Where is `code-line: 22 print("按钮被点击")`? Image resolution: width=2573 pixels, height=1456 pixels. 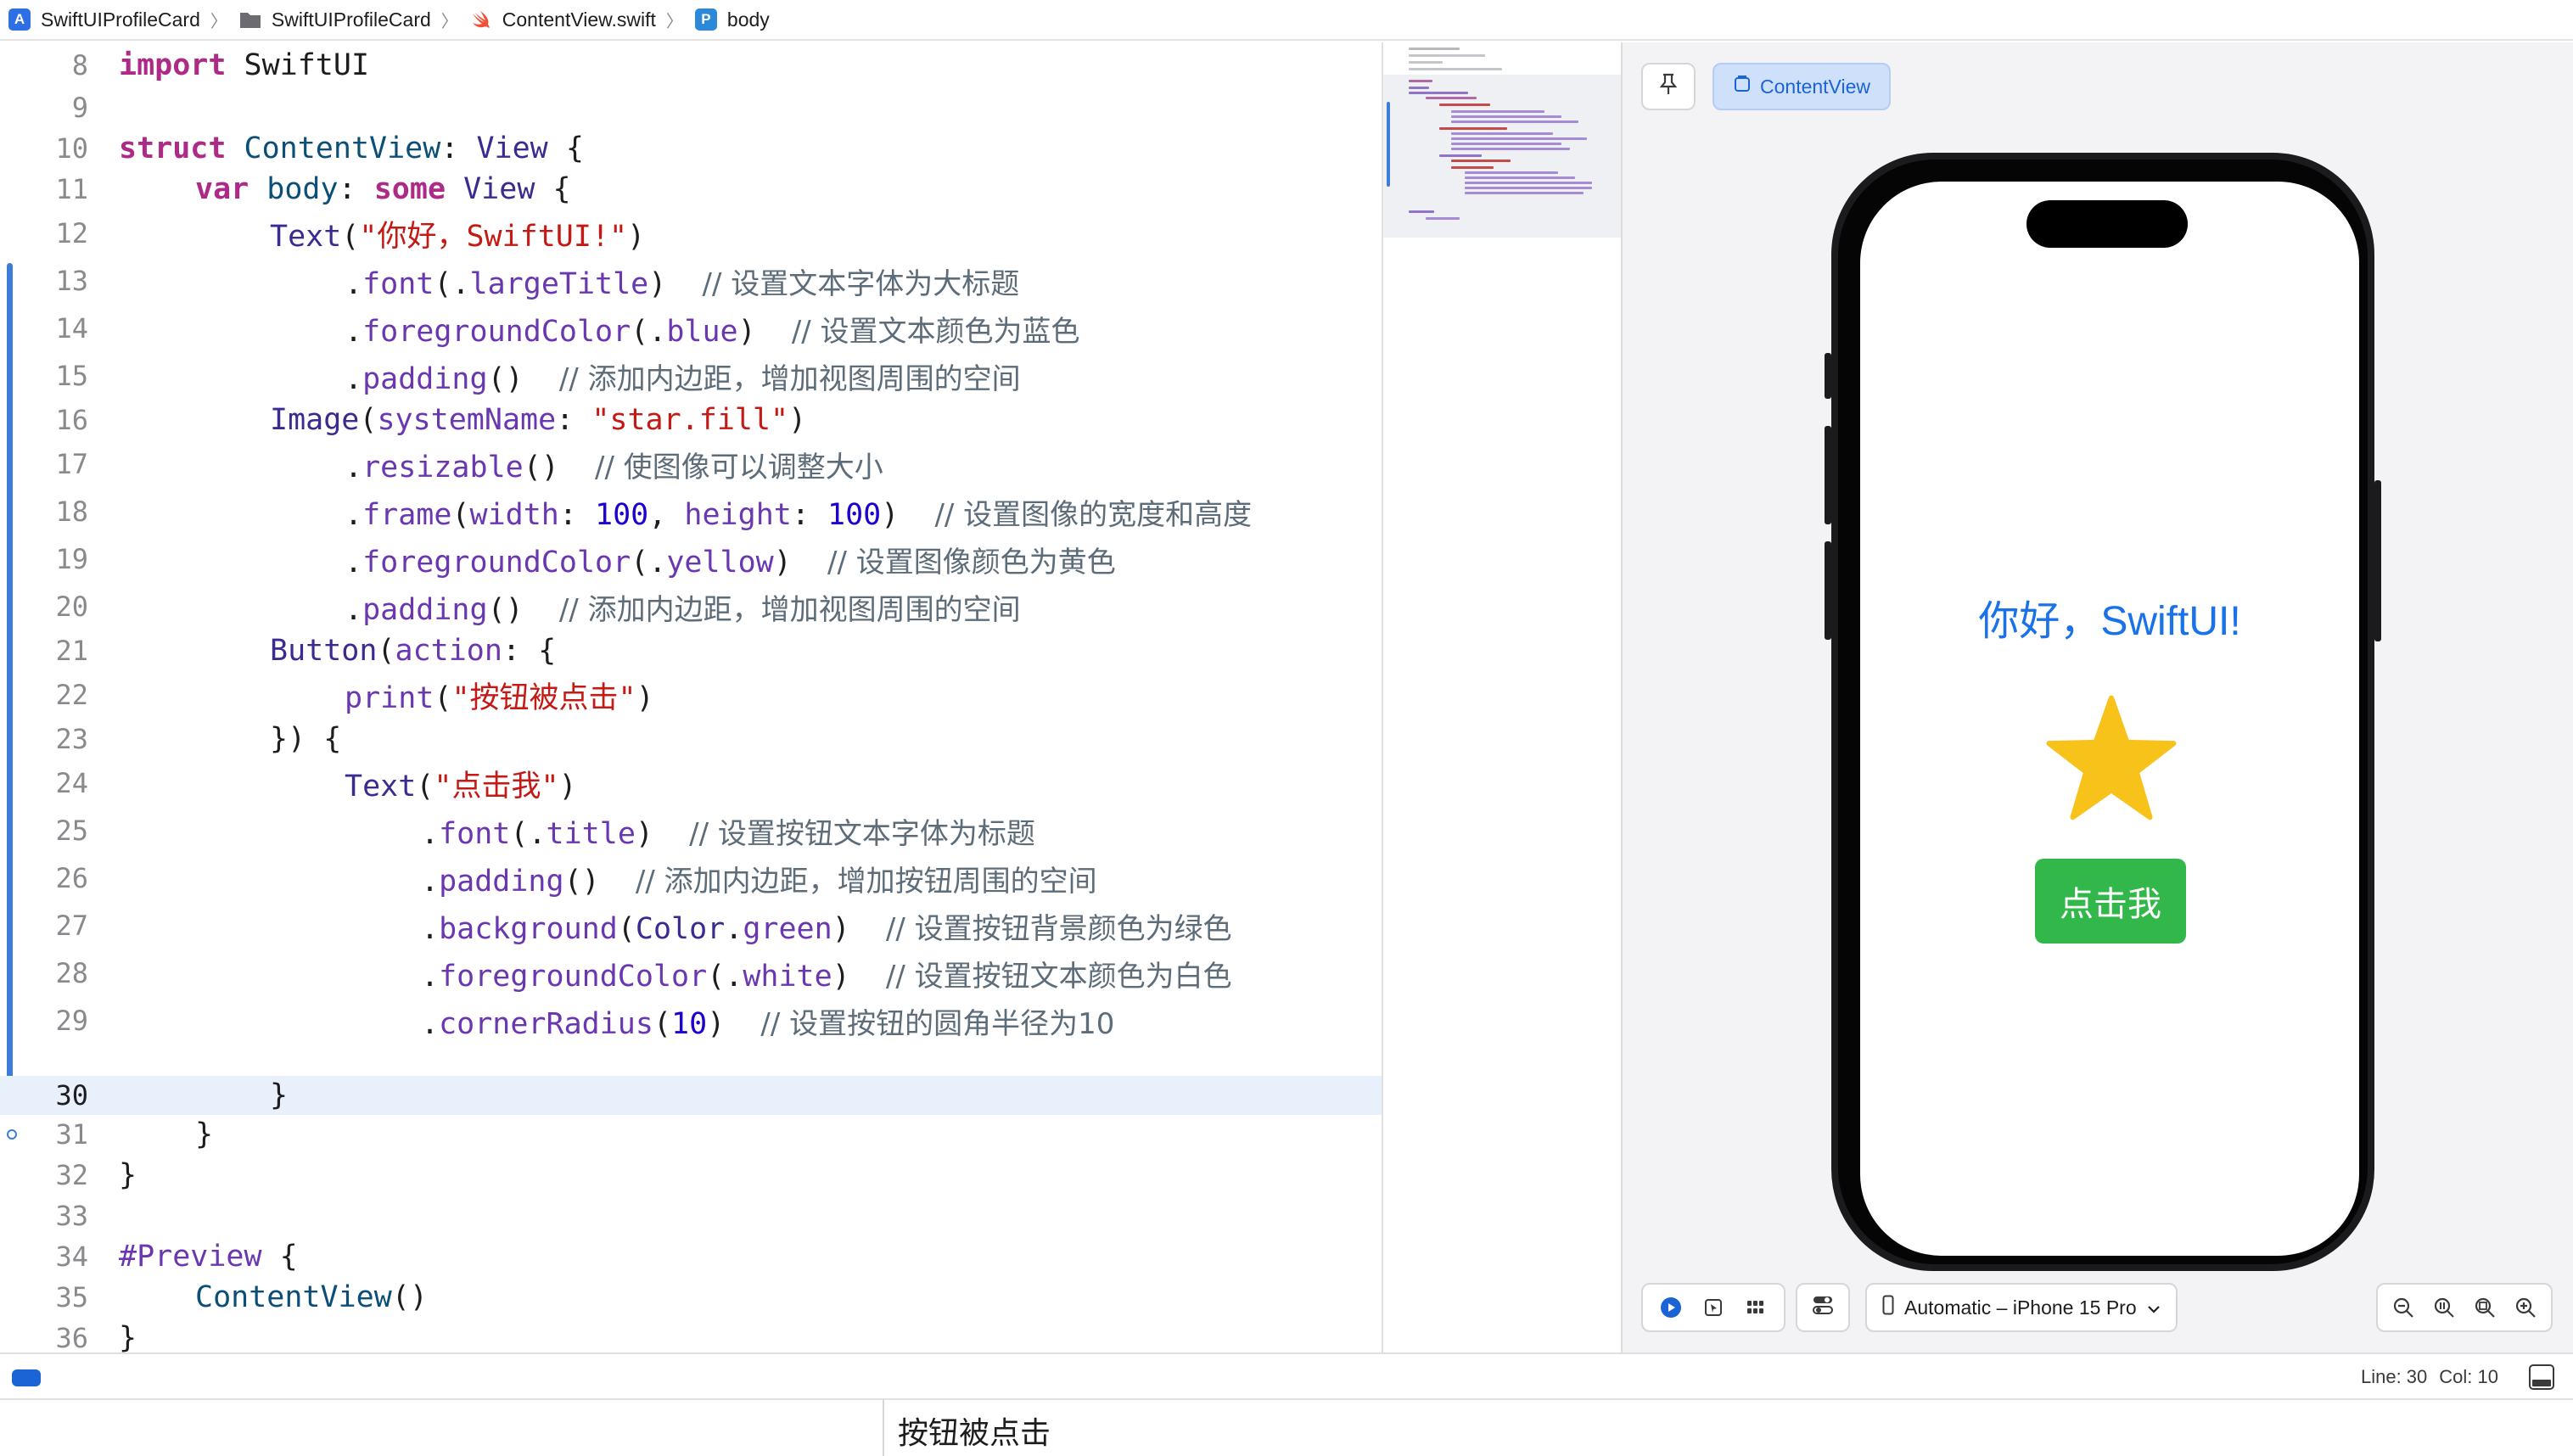
code-line: 22 print("按钮被点击") is located at coordinates (691, 695).